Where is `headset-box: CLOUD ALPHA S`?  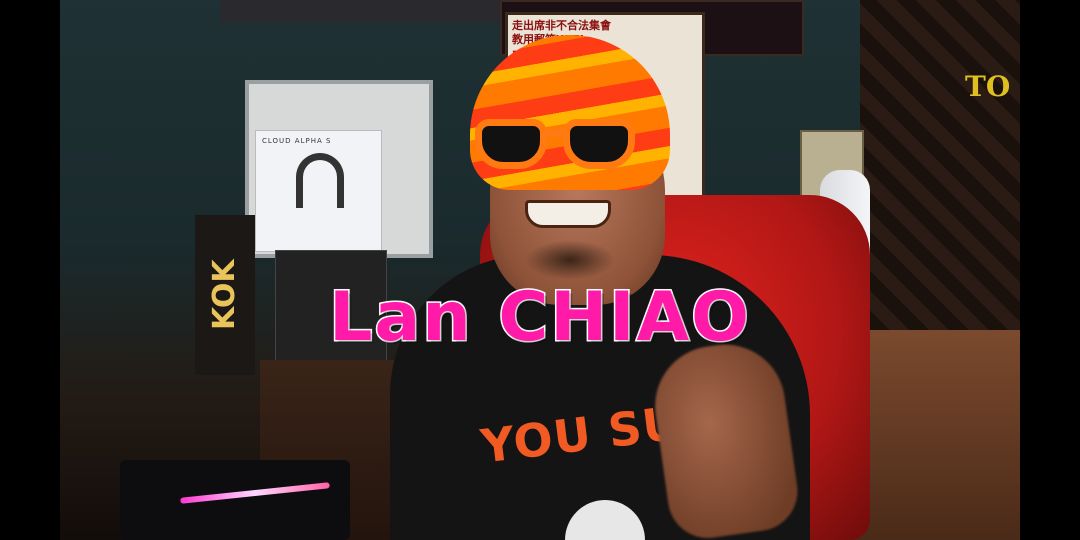 headset-box: CLOUD ALPHA S is located at coordinates (318, 191).